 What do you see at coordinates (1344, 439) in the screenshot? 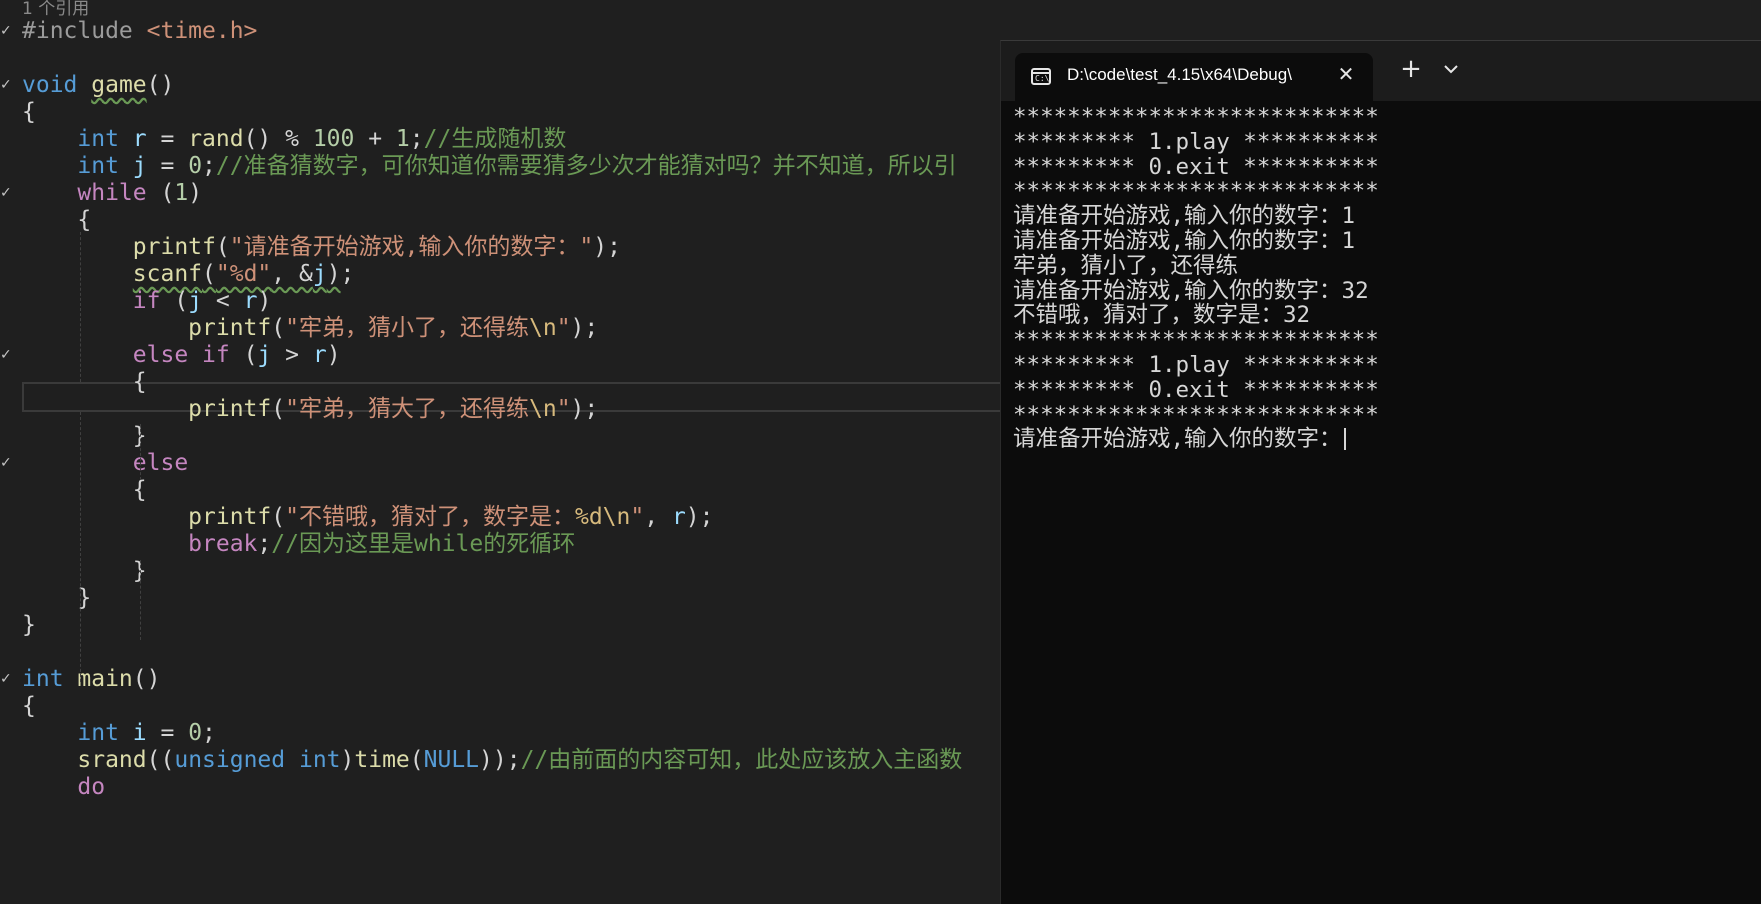
I see `text-cursor` at bounding box center [1344, 439].